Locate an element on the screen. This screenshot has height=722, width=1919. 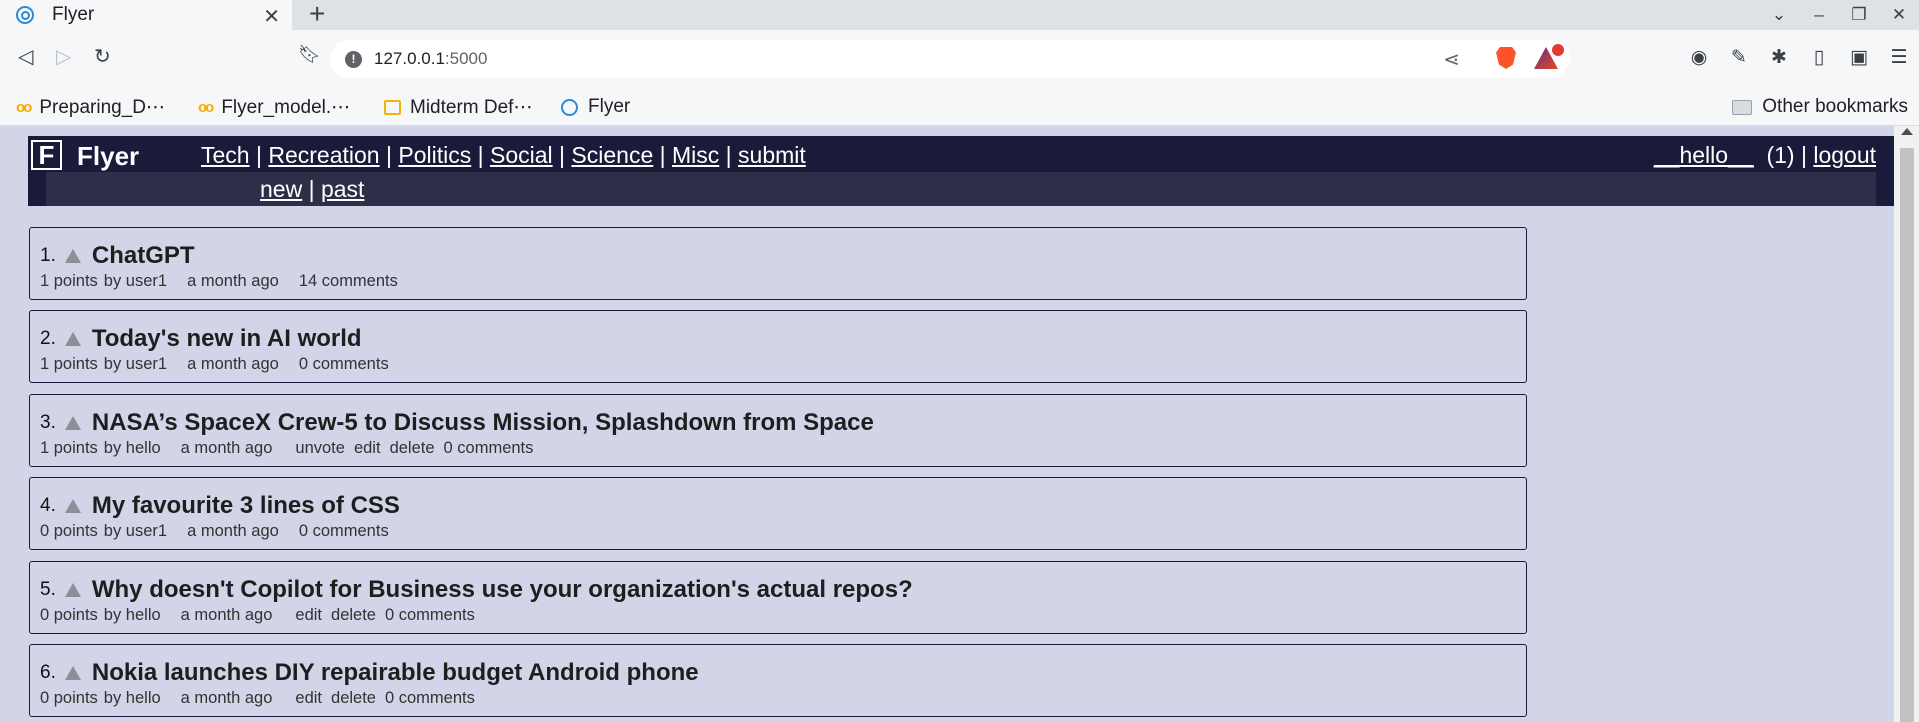
user-area: __hello__ (1) | logout is located at coordinates (1765, 155).